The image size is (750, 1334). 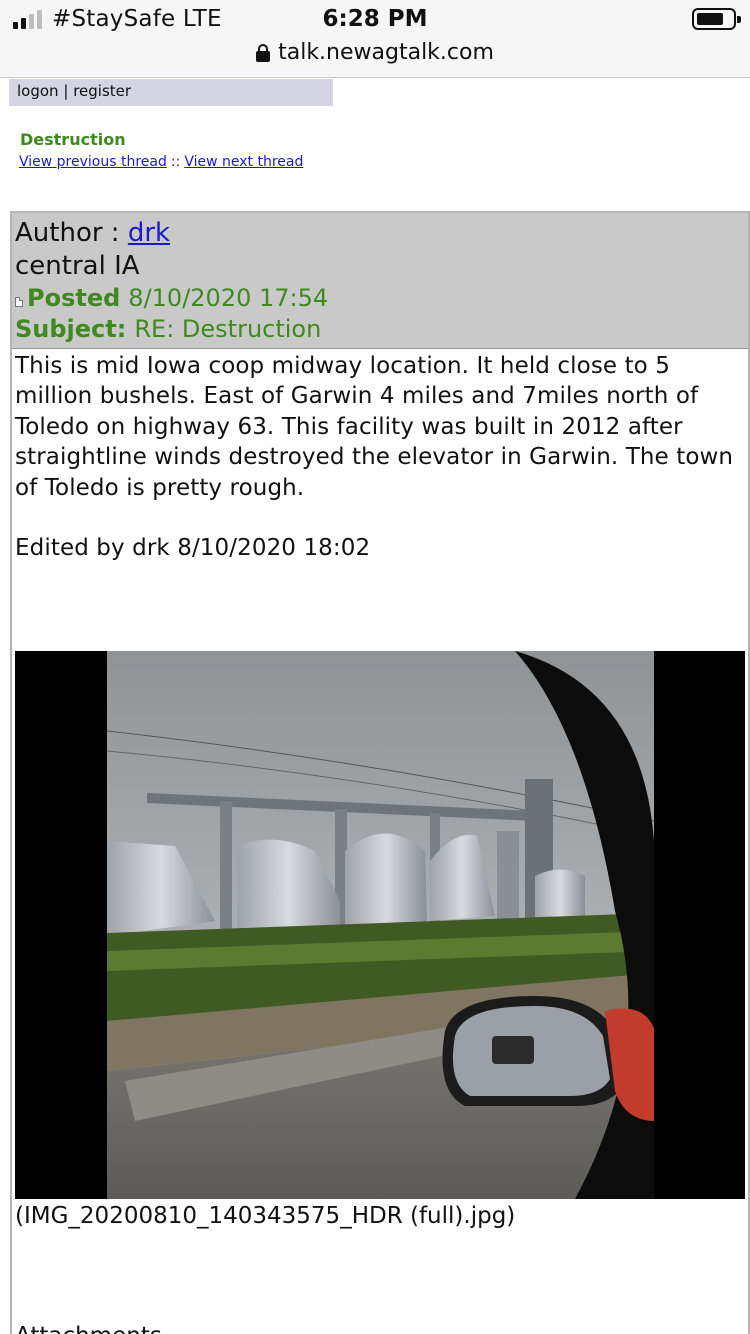 I want to click on subject-label: Subject:, so click(x=71, y=329).